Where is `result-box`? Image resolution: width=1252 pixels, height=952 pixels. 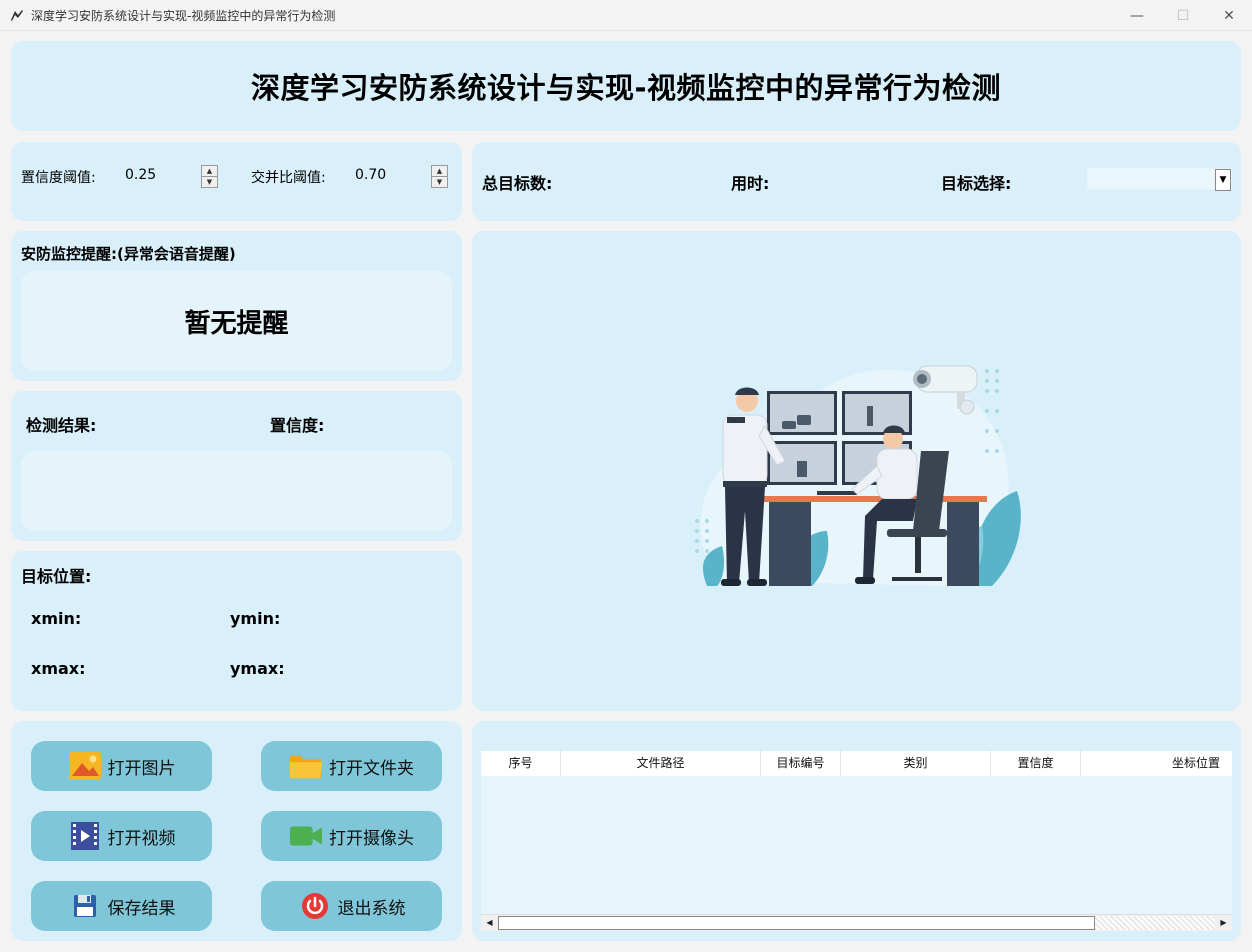
result-box is located at coordinates (236, 491).